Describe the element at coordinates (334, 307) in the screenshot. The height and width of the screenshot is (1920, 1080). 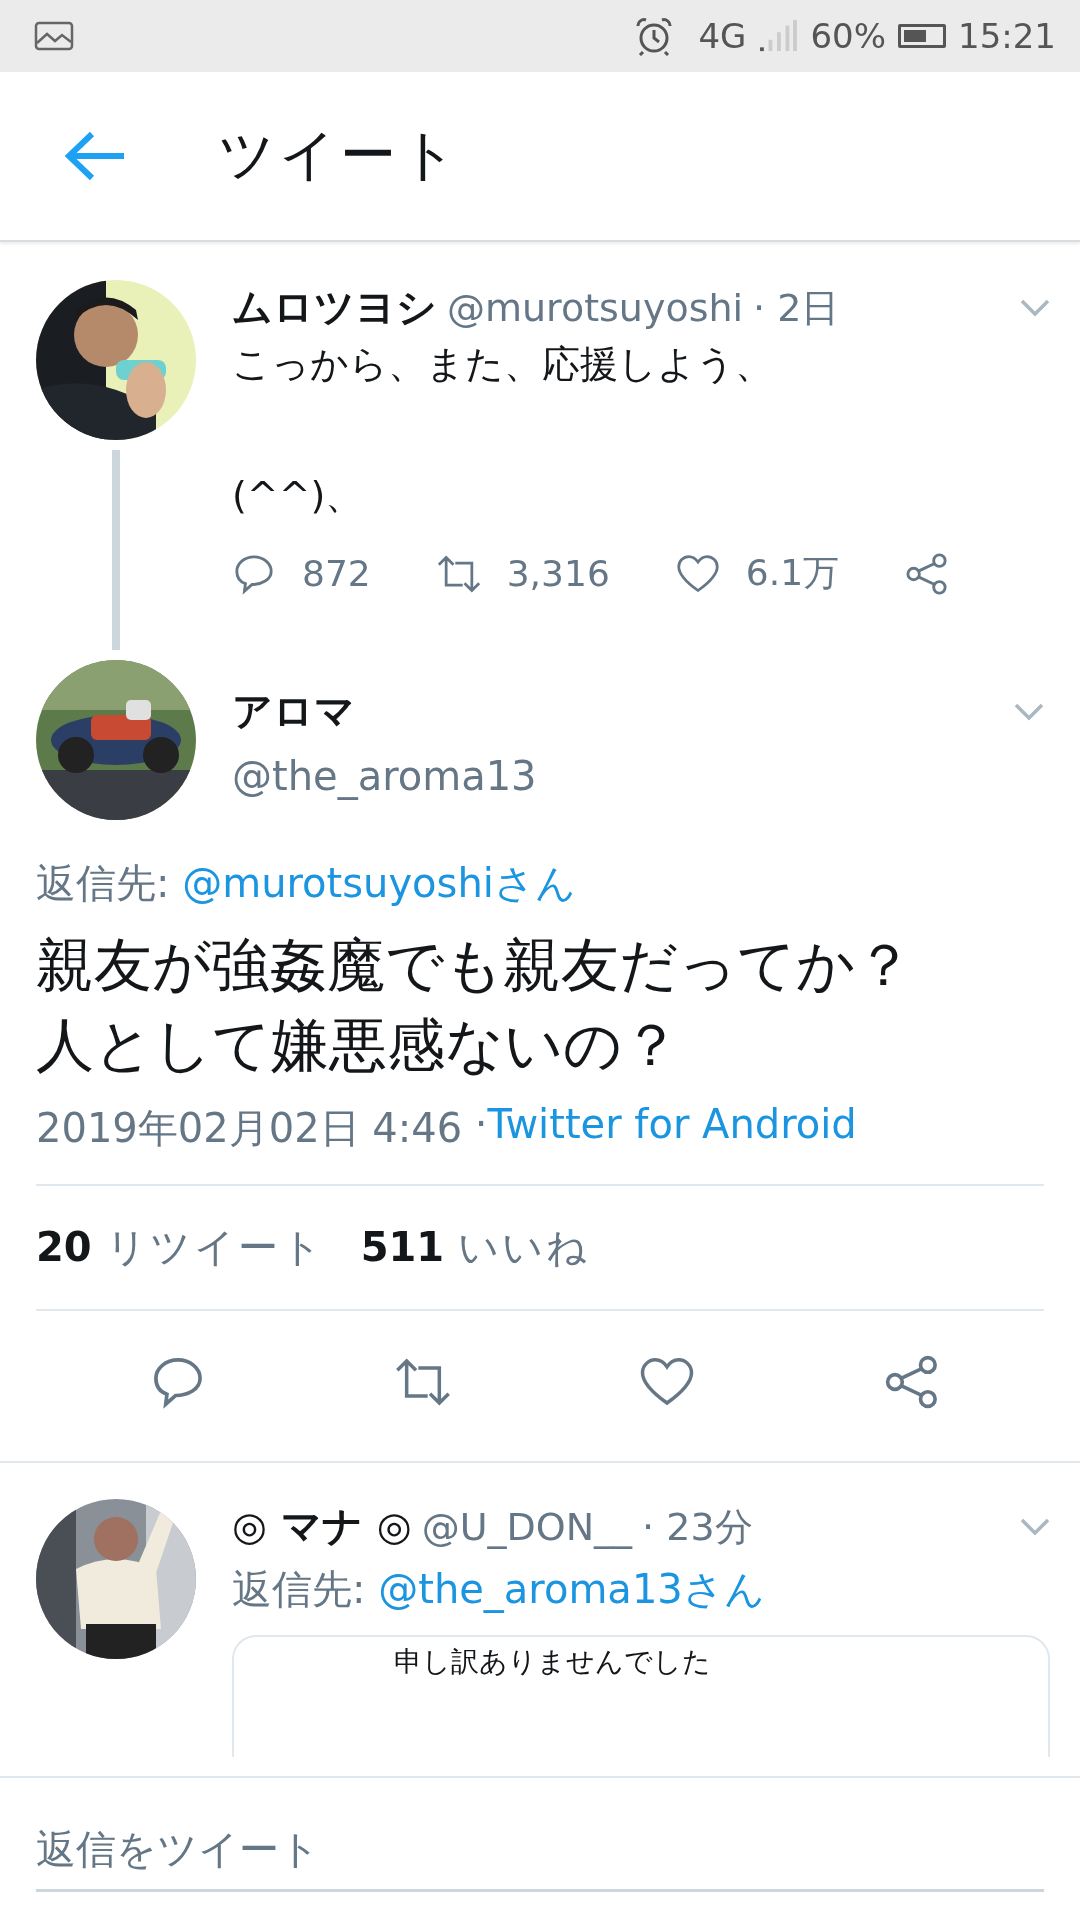
I see `user-name: ムロツヨシ` at that location.